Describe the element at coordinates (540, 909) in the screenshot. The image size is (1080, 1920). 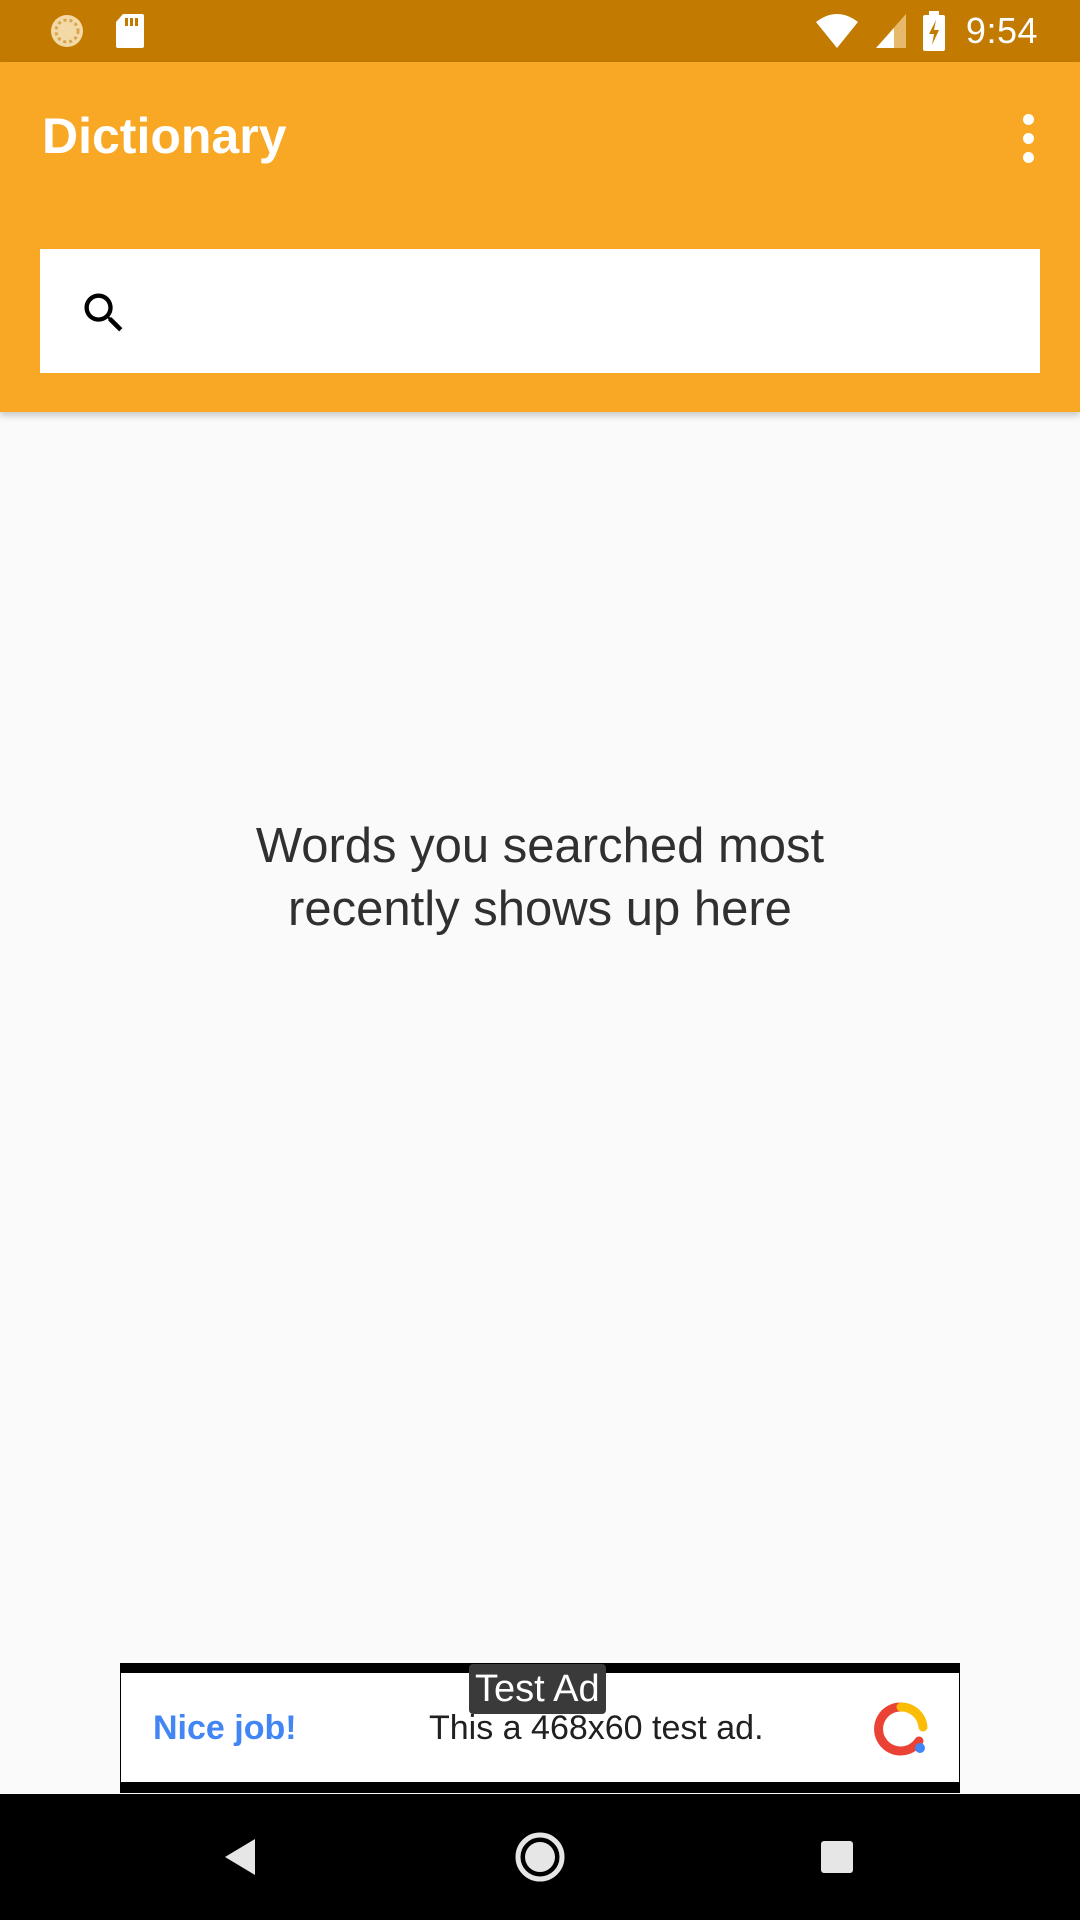
I see `empty-message-line-2: recently shows up here` at that location.